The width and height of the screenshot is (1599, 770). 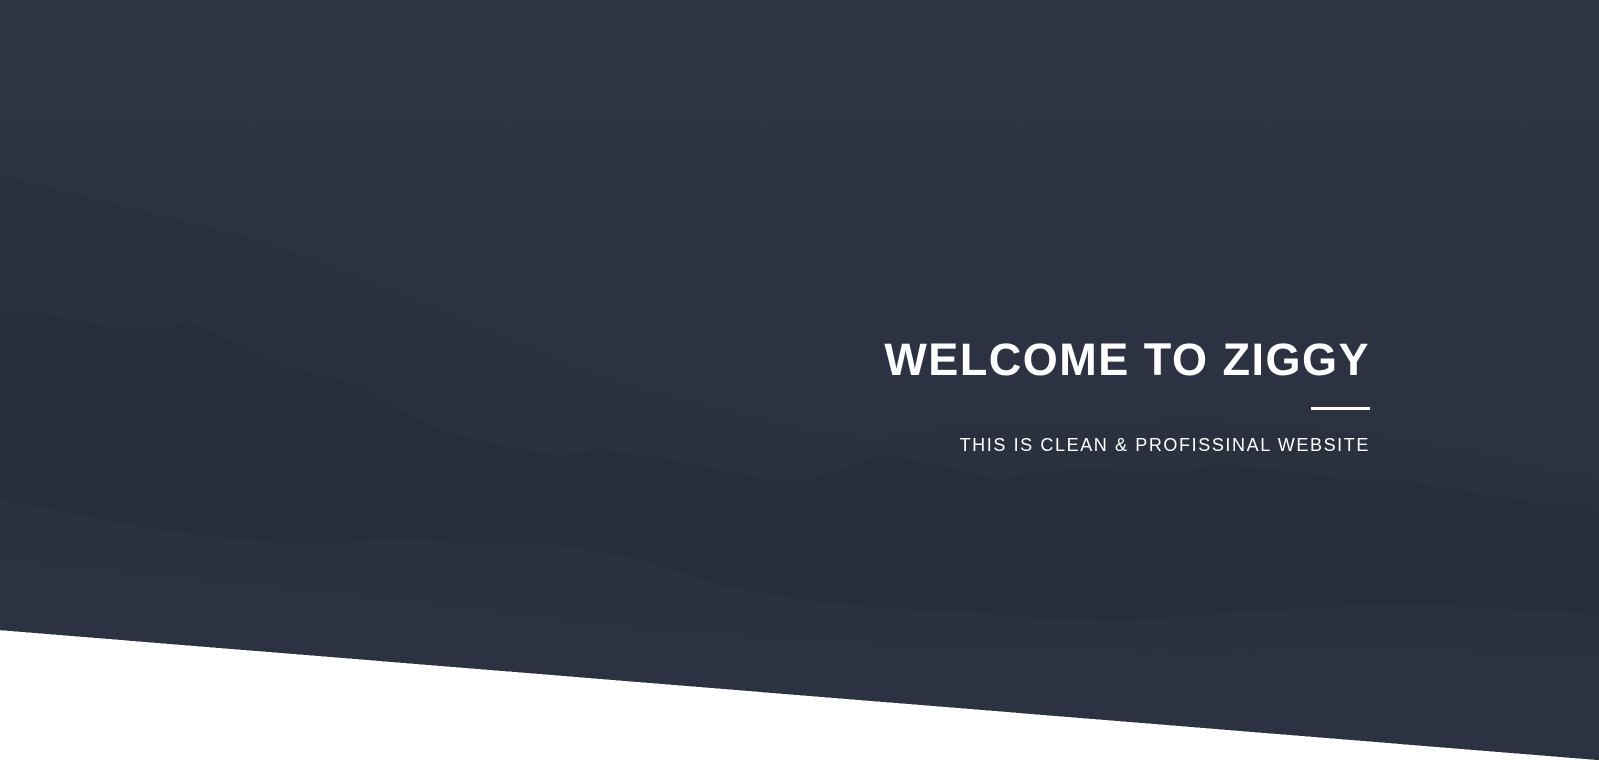 I want to click on hero-title: WELCOME TO ZIGGY, so click(x=1127, y=359).